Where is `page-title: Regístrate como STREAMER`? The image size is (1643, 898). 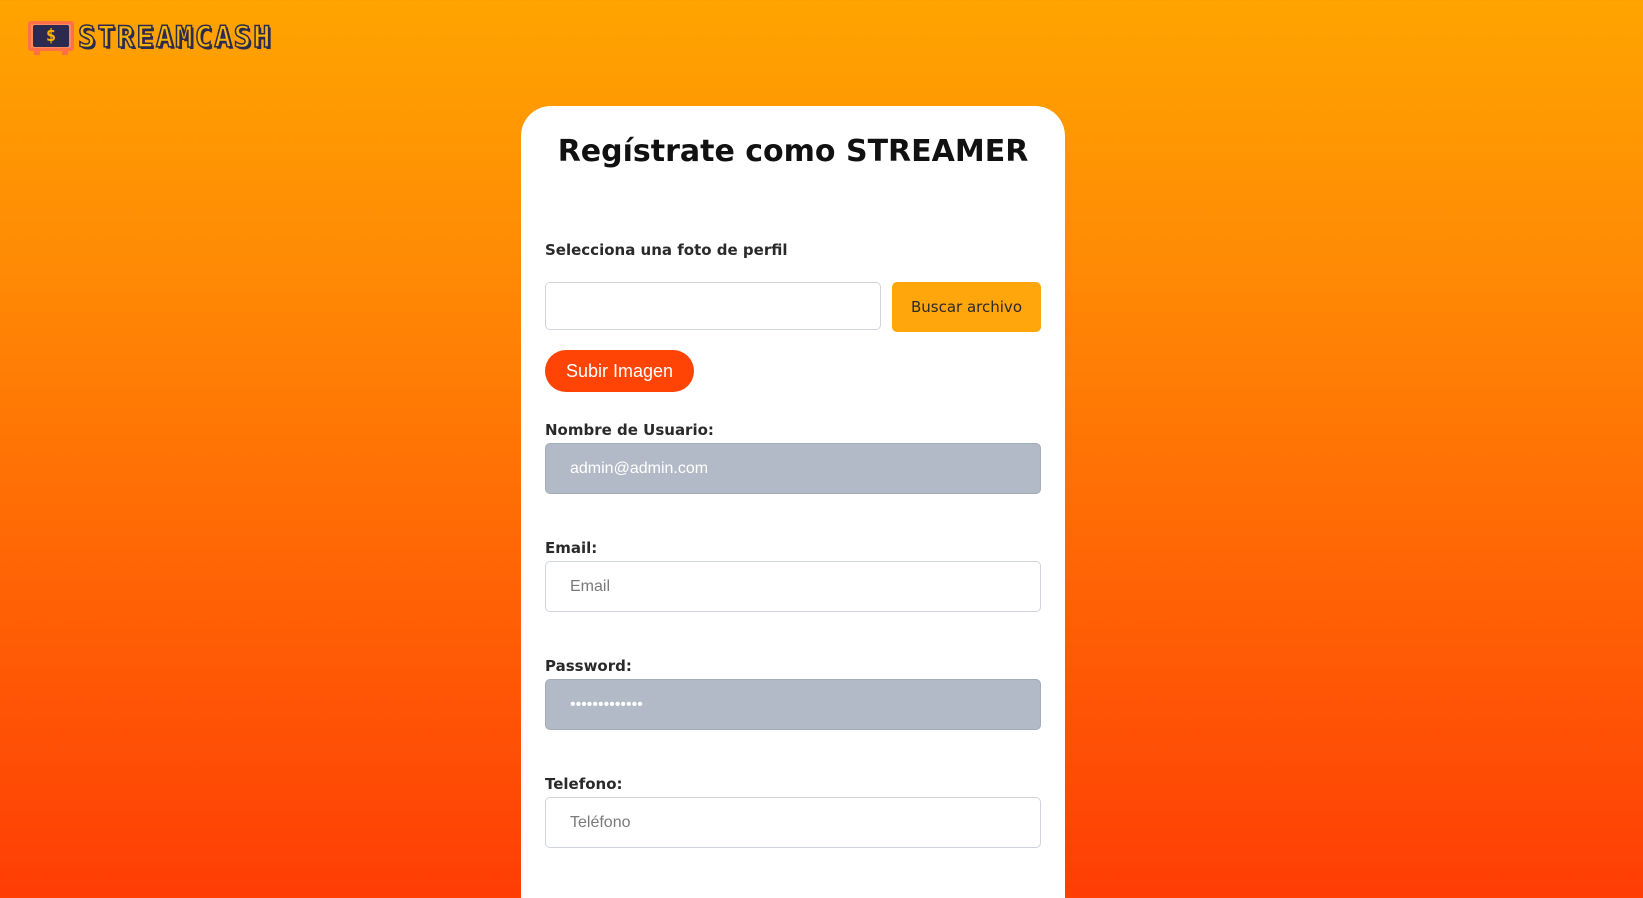 page-title: Regístrate como STREAMER is located at coordinates (793, 151).